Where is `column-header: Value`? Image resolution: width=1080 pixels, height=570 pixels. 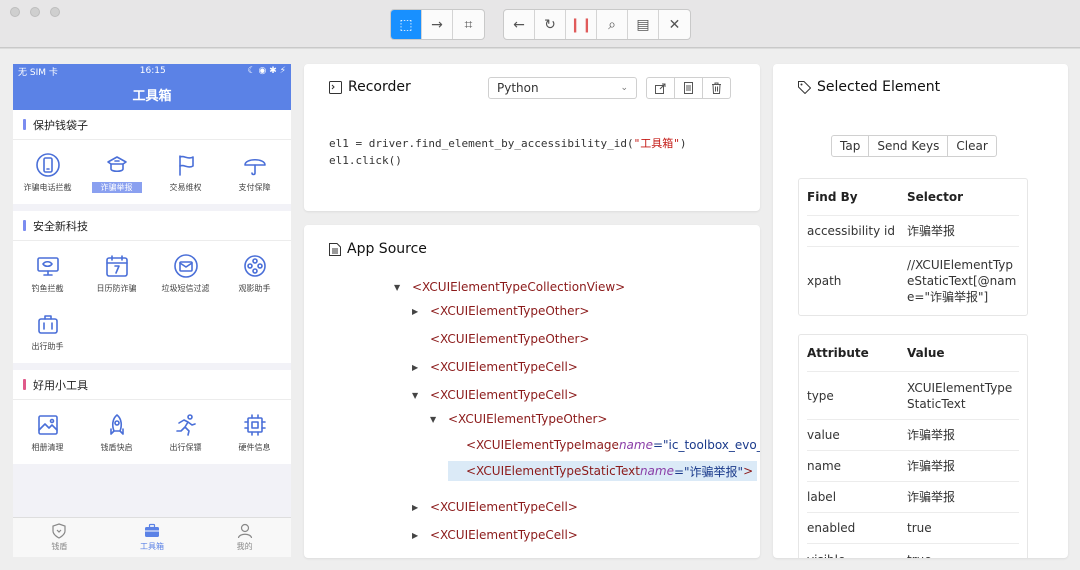 column-header: Value is located at coordinates (926, 353).